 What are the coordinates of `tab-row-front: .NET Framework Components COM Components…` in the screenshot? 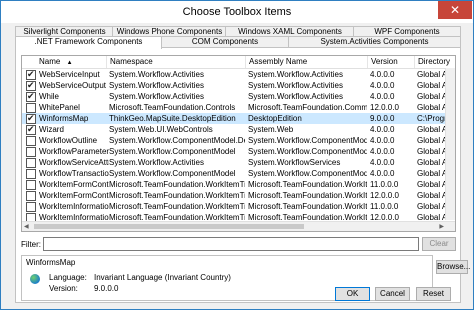 It's located at (238, 42).